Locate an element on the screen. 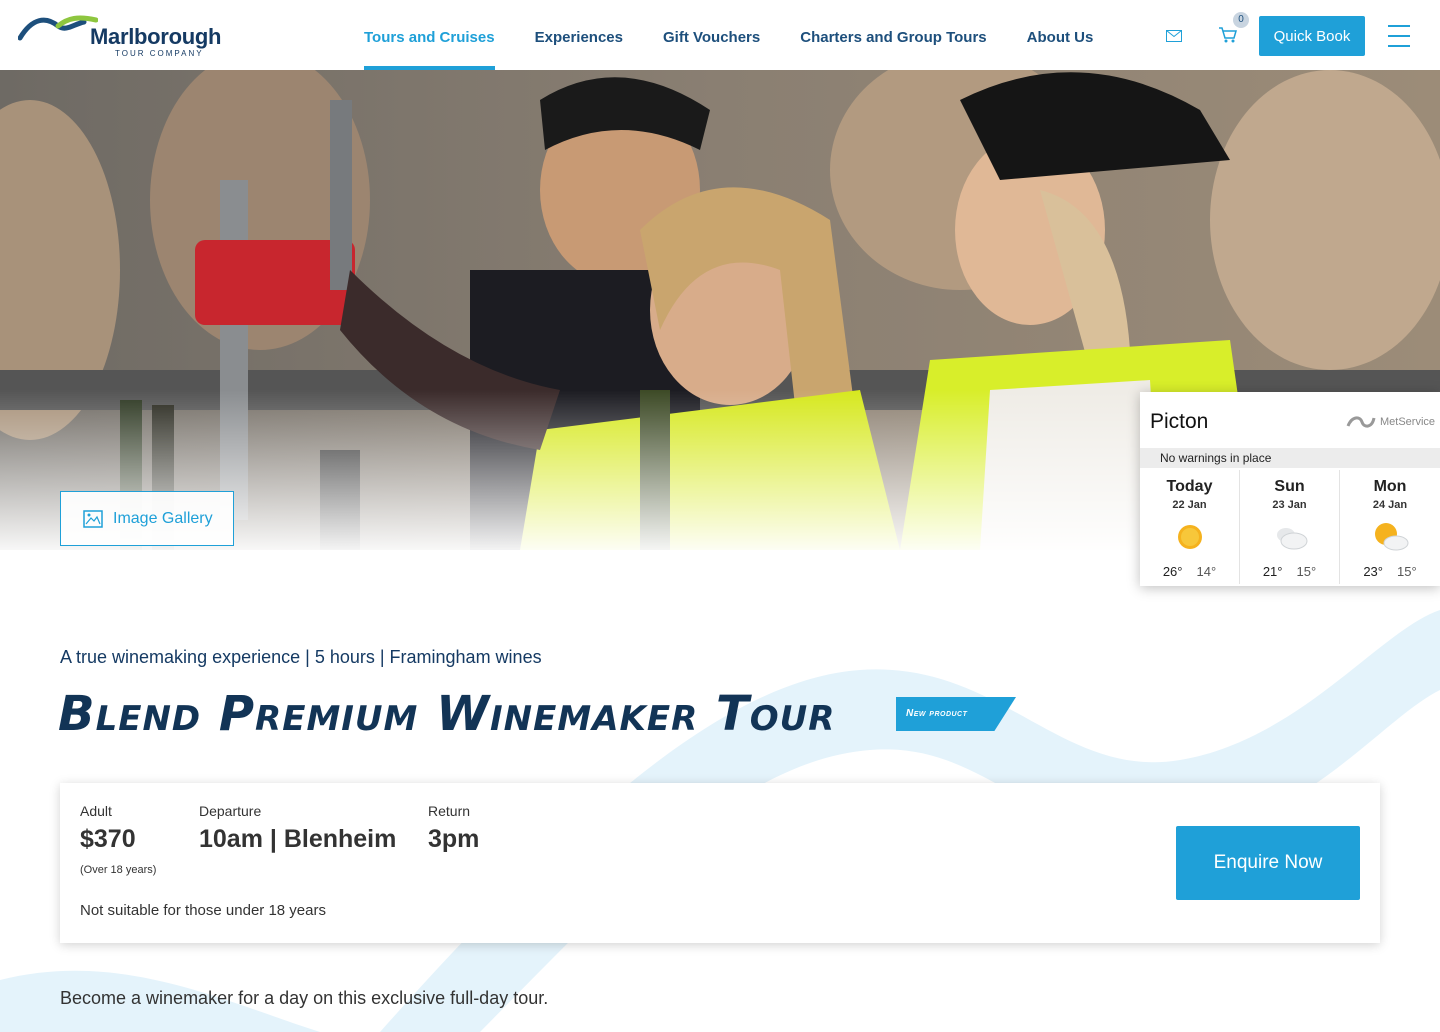  mail-icon is located at coordinates (1174, 36).